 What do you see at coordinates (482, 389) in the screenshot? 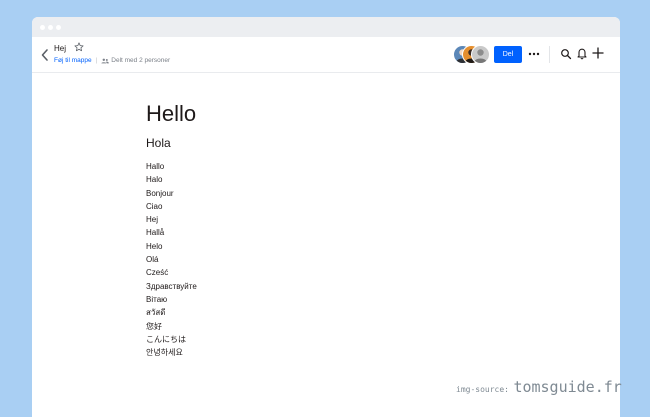
I see `watermark-label: img-source:` at bounding box center [482, 389].